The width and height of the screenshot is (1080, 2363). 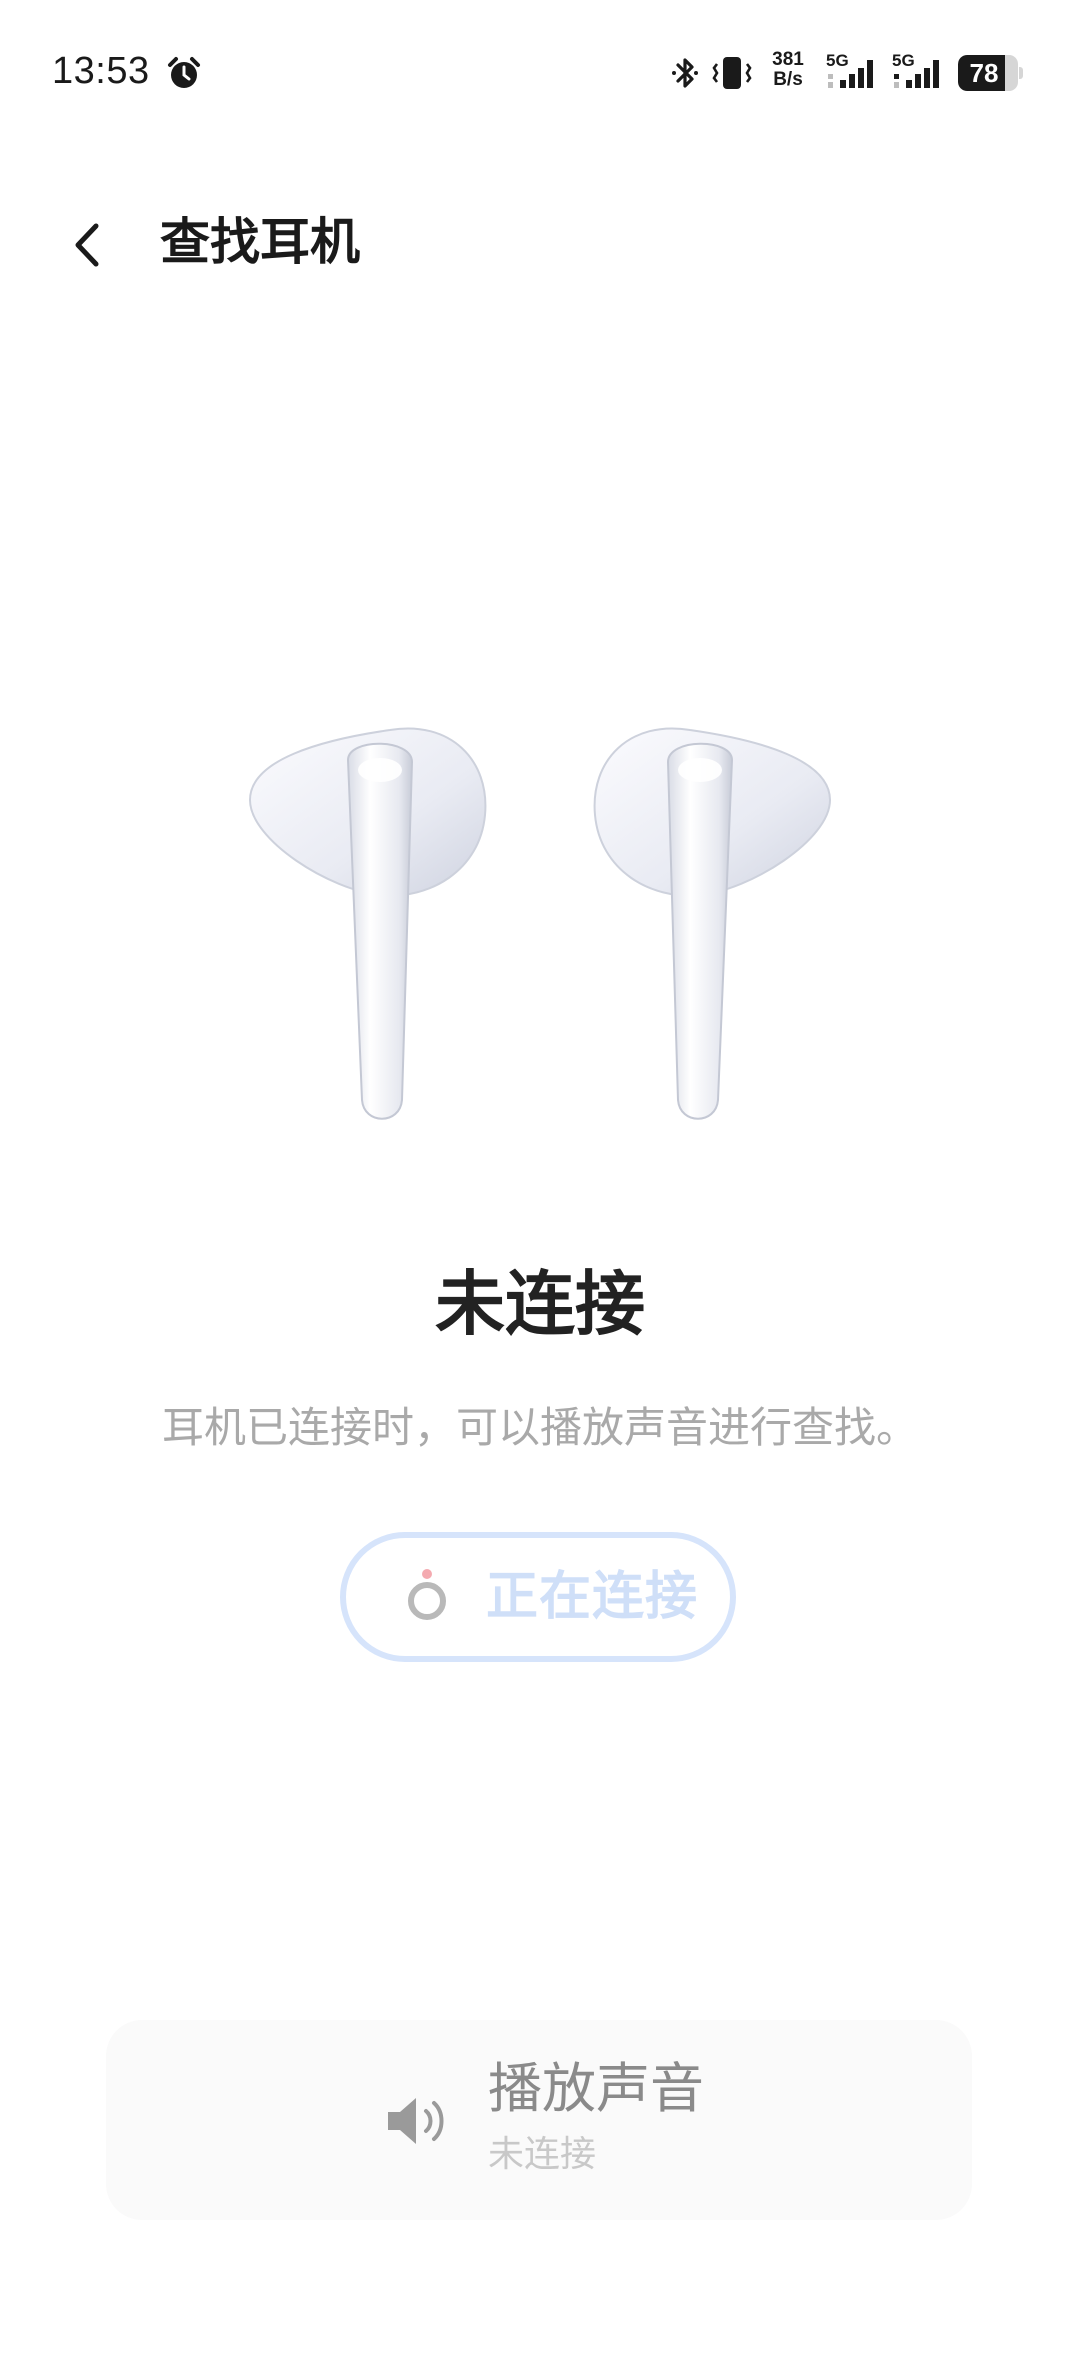 I want to click on earbuds-image, so click(x=540, y=923).